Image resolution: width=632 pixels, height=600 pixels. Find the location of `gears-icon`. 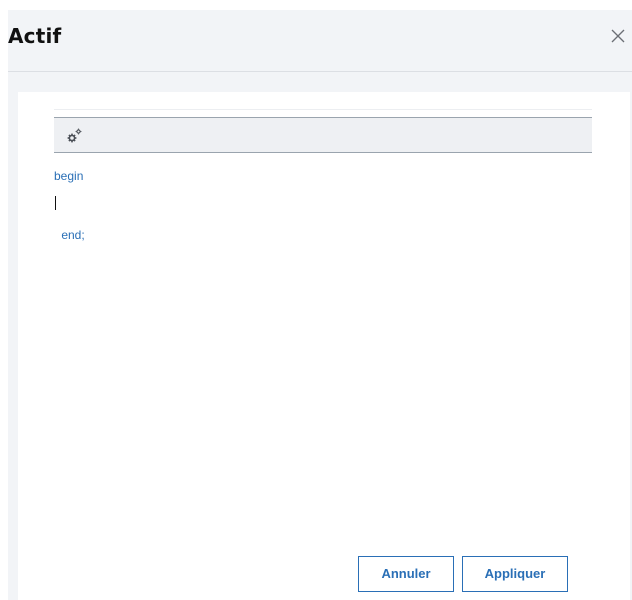

gears-icon is located at coordinates (74, 136).